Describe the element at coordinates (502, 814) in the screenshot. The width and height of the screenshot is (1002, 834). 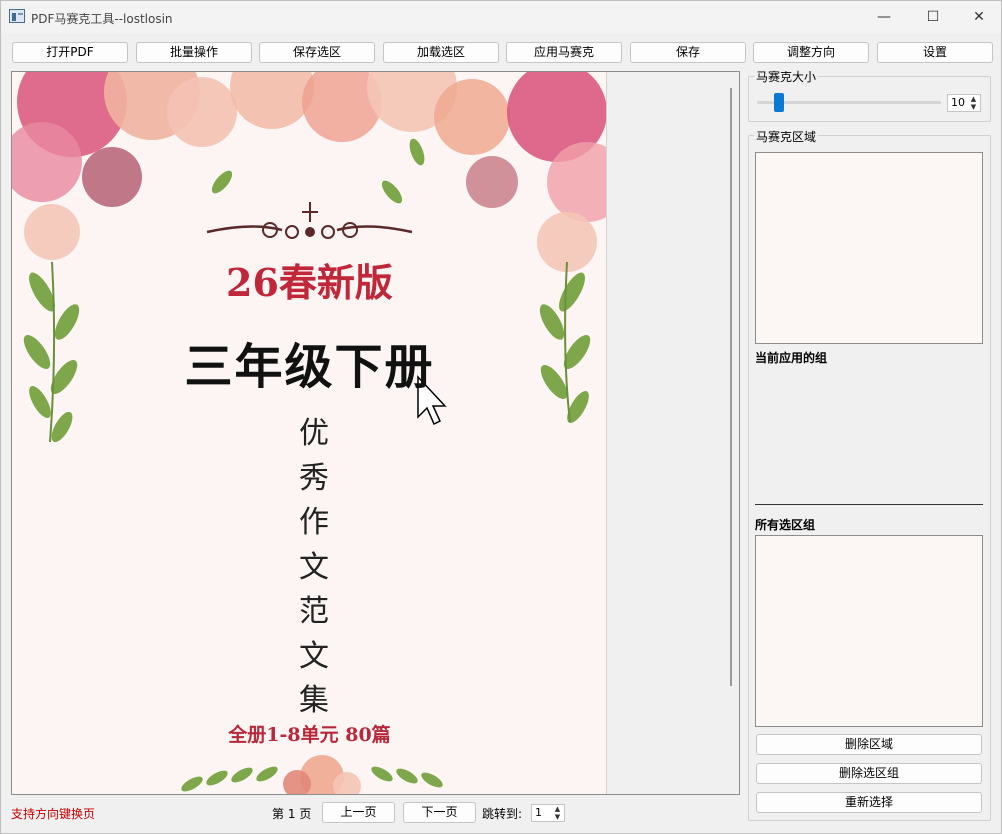
I see `jump-label: 跳转到:` at that location.